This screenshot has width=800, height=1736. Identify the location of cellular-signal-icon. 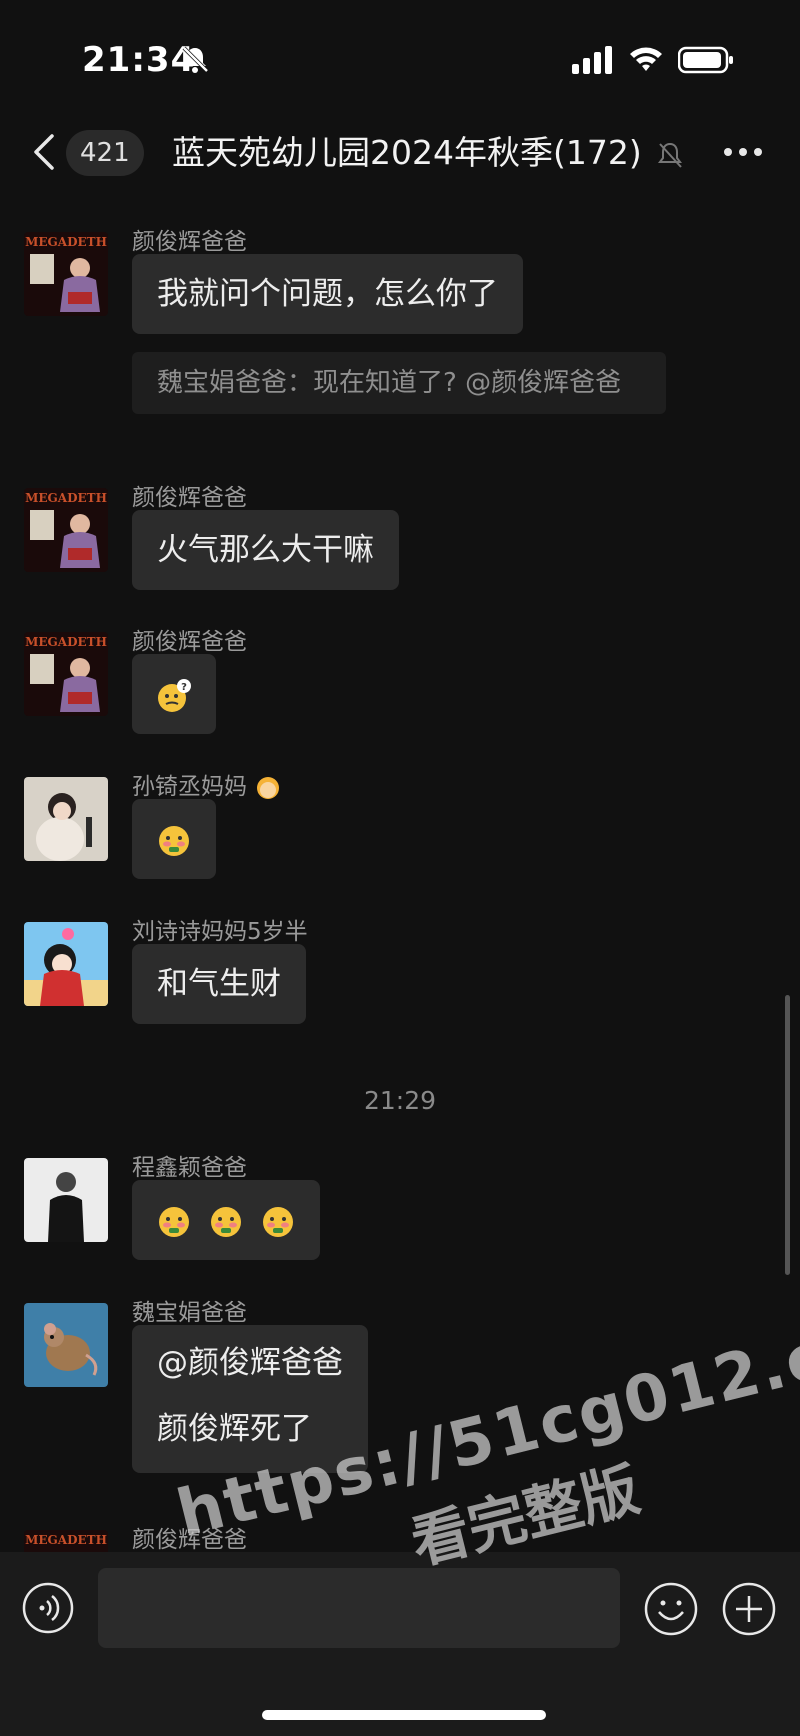
(592, 60).